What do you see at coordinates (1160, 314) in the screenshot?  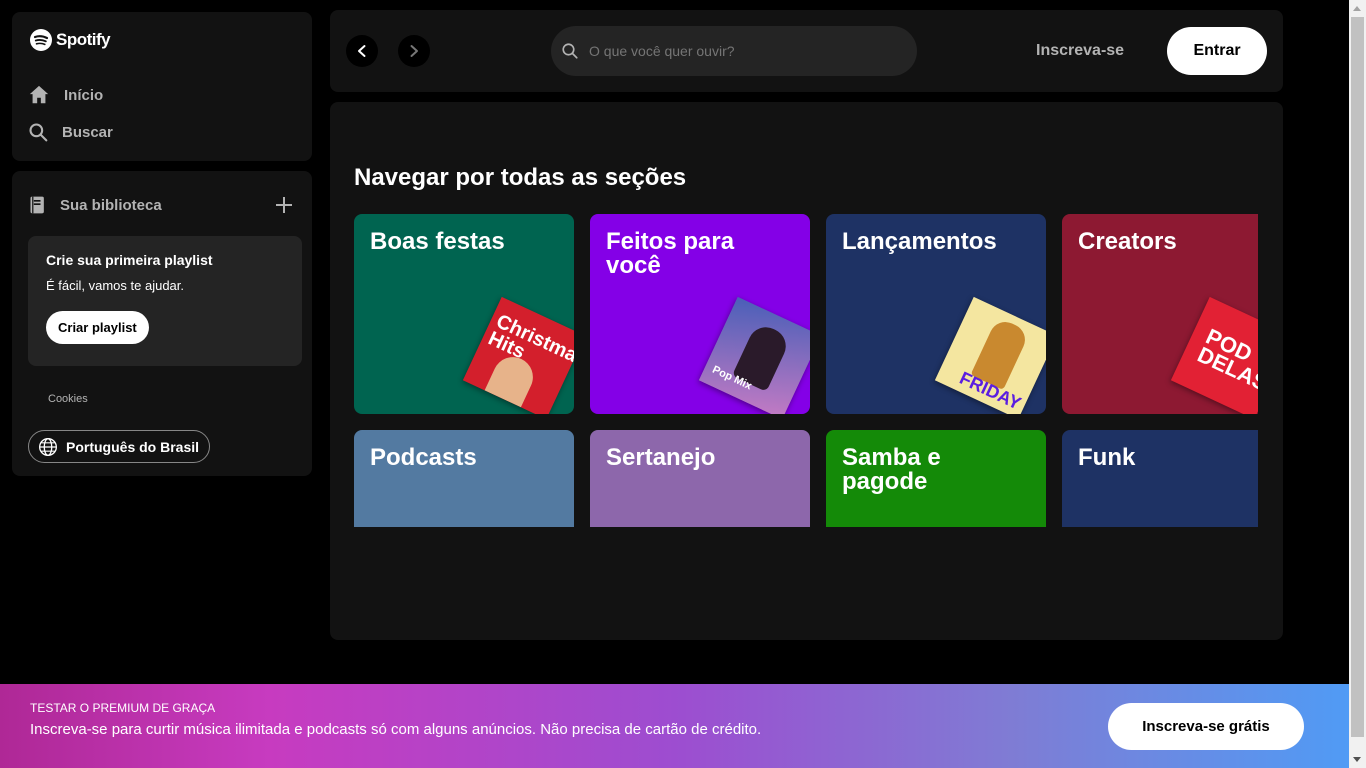 I see `card-creators: Creators POD DELAS` at bounding box center [1160, 314].